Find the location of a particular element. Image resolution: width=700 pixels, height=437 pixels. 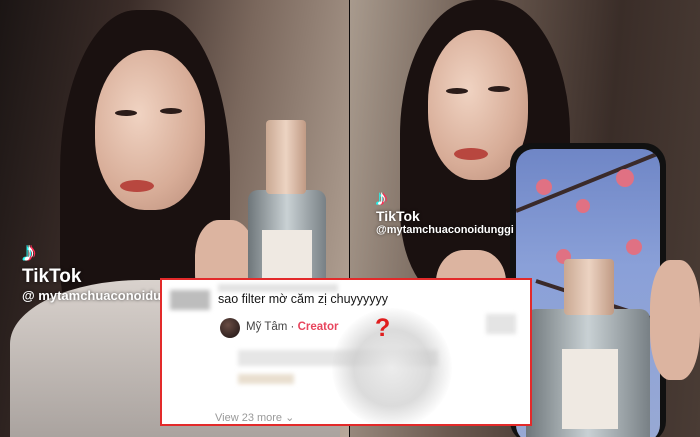

reply-author-name: Mỹ Tâm is located at coordinates (267, 327).